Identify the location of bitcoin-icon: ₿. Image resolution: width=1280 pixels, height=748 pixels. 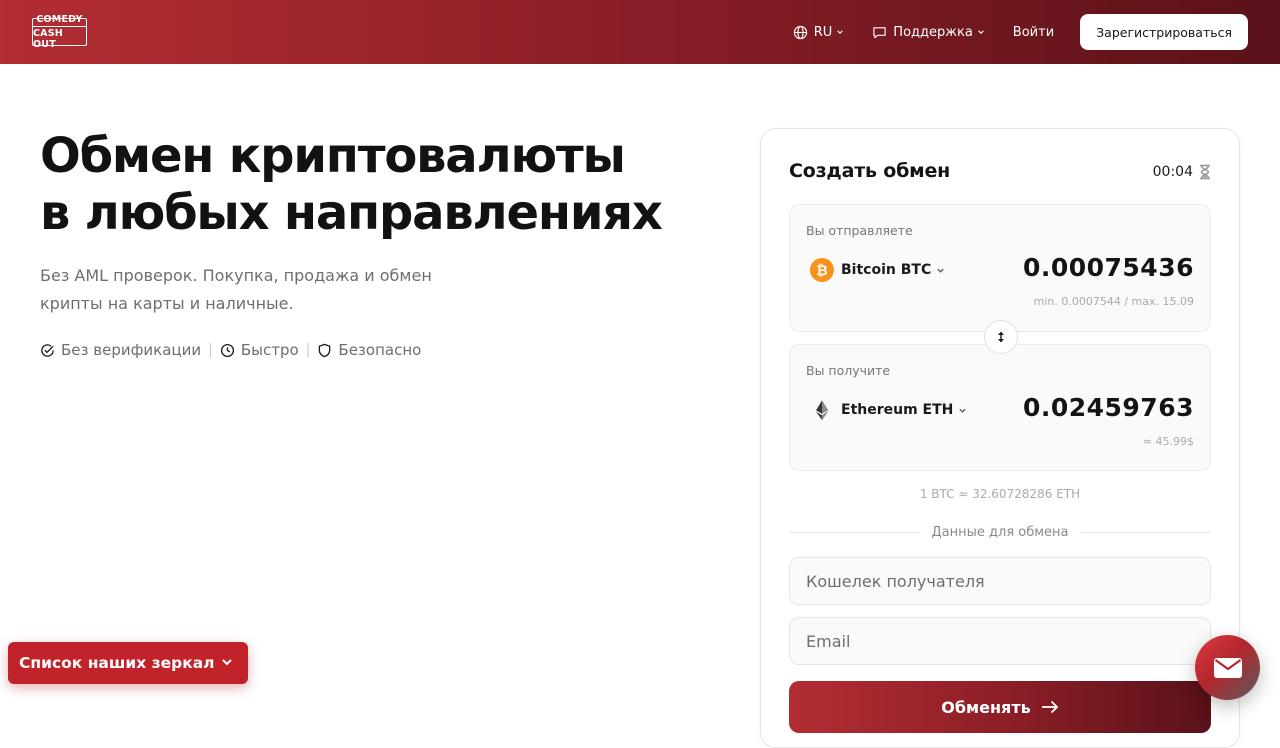
(822, 270).